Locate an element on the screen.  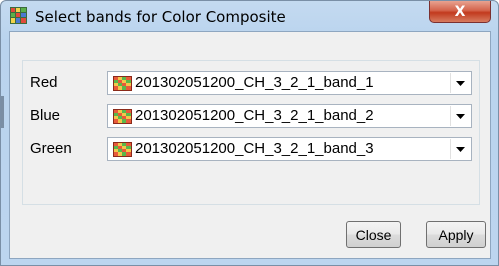
band-row-blue: Blue 201302051200_CH_3_2_1_band_2 is located at coordinates (252, 117).